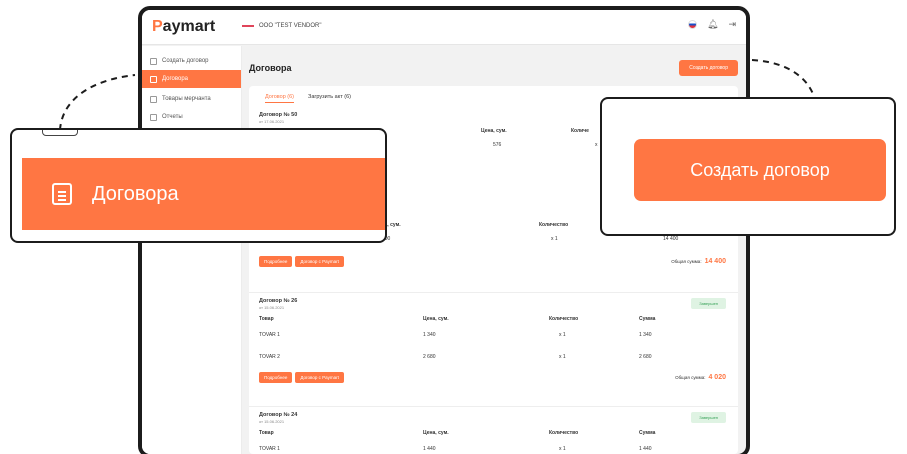  I want to click on tab-hint, so click(60, 133).